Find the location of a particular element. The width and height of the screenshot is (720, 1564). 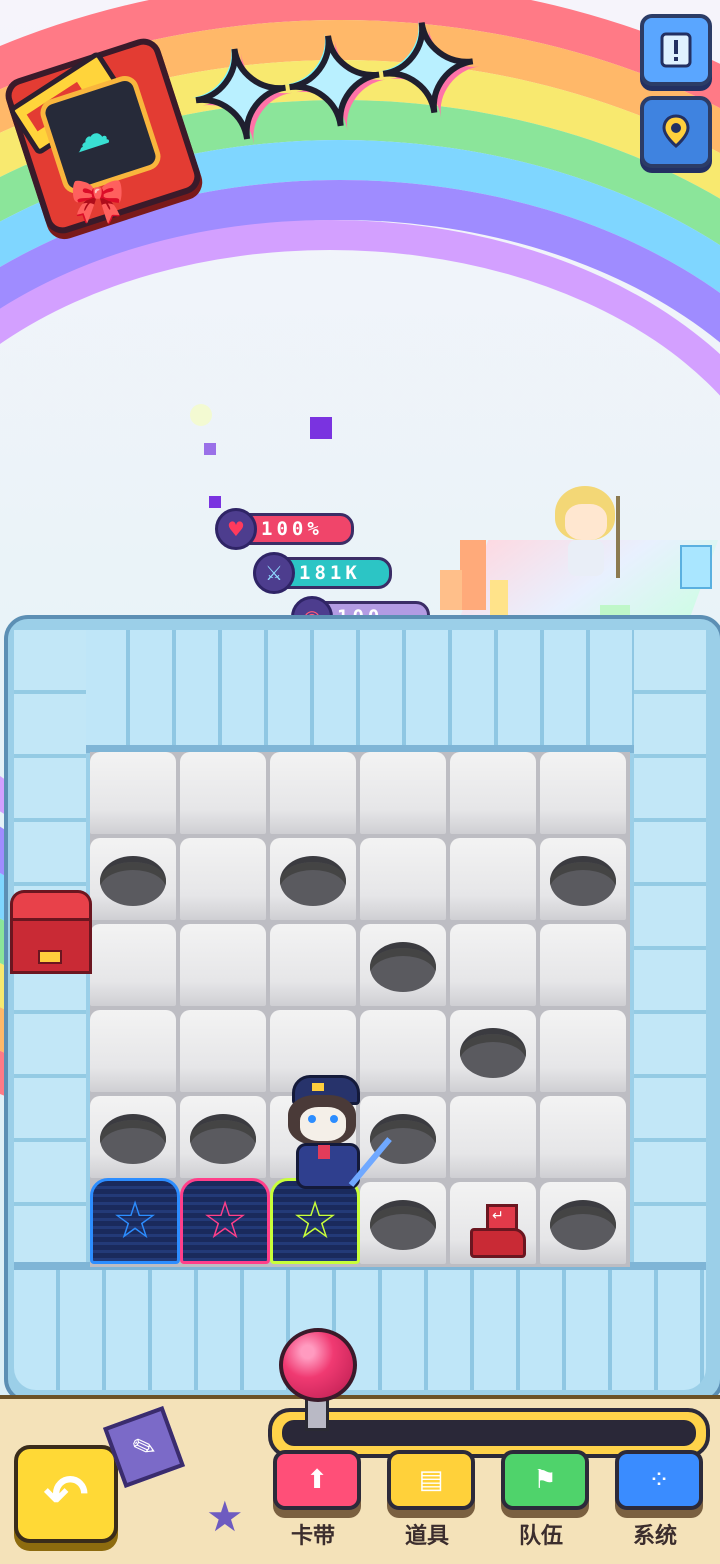

treasure-chest is located at coordinates (51, 932).